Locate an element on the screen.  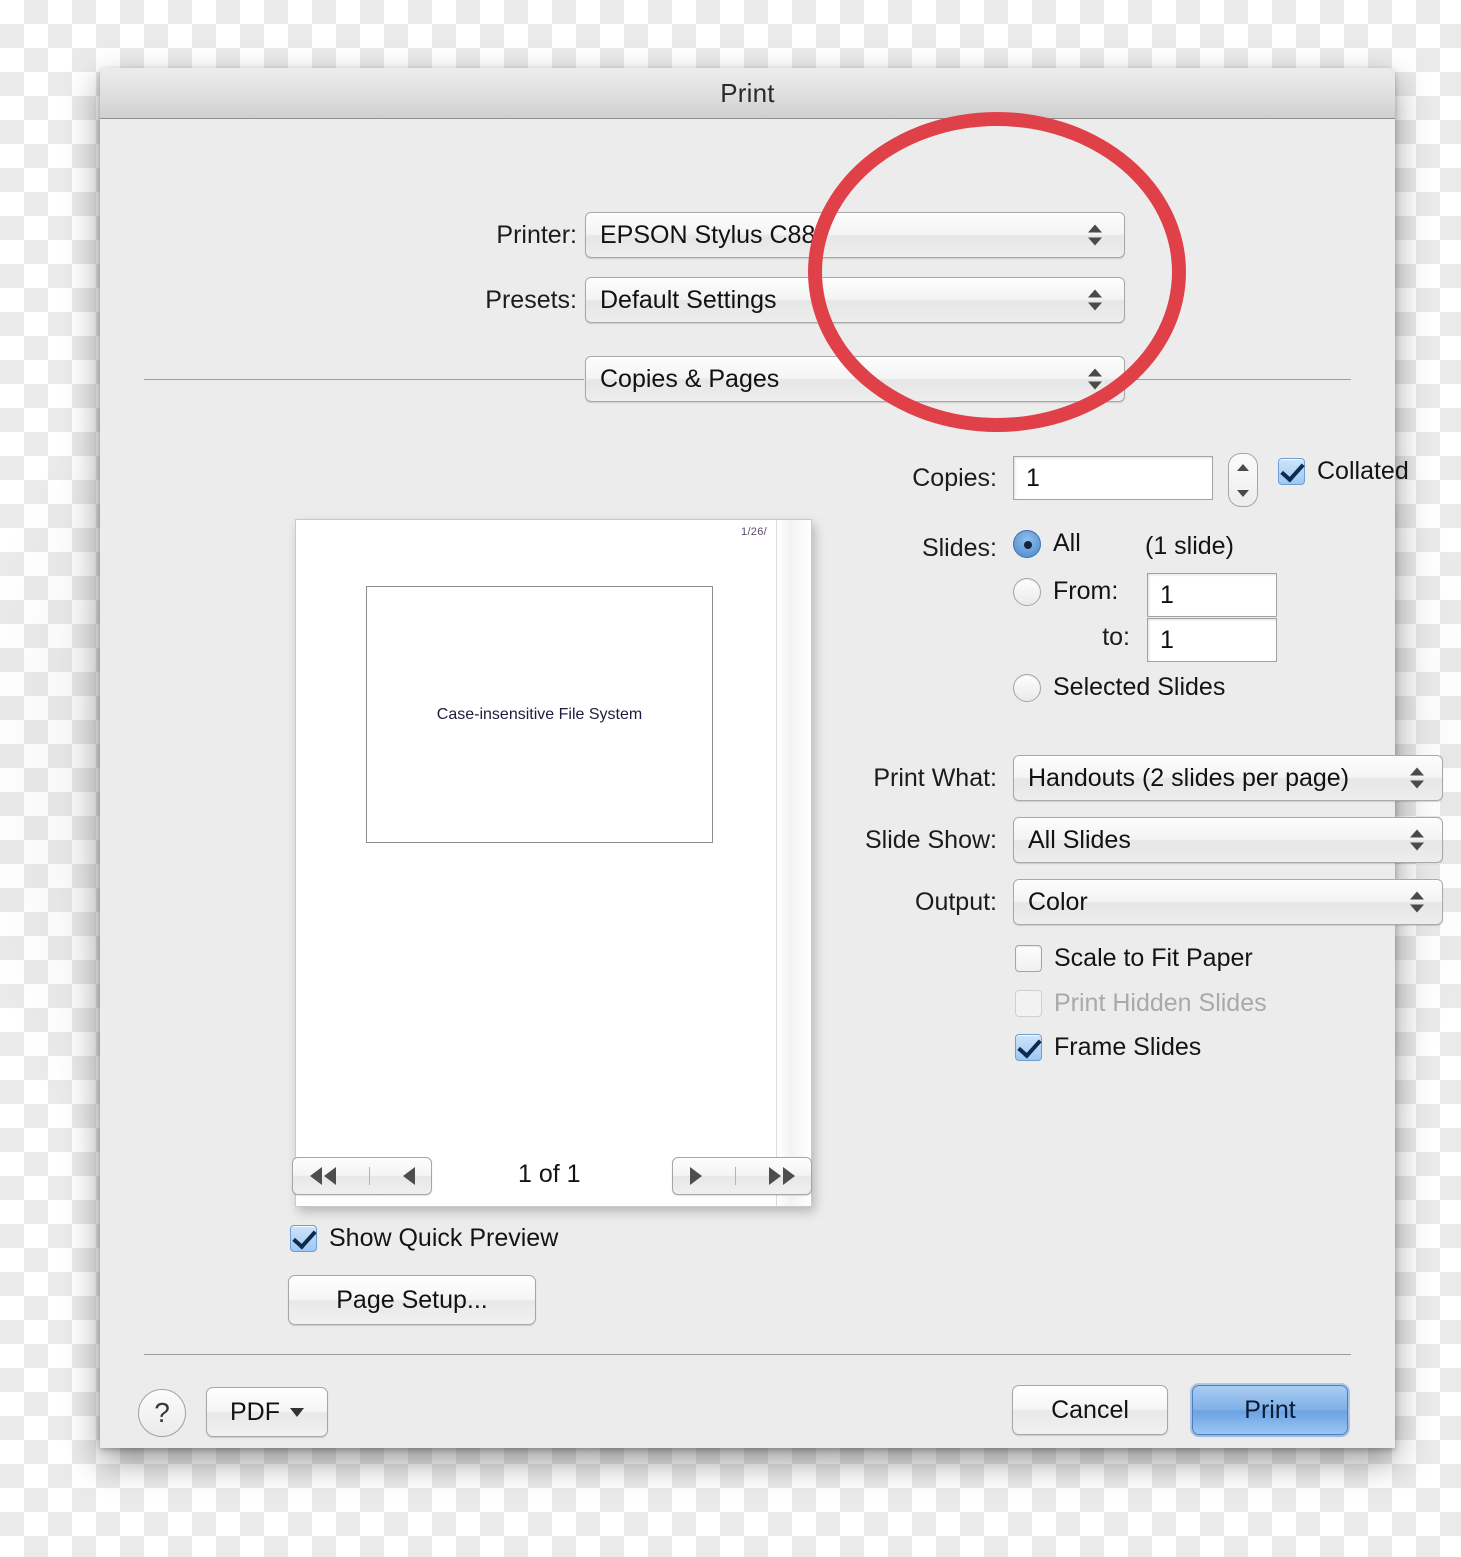
output-label: Output: is located at coordinates (956, 902).